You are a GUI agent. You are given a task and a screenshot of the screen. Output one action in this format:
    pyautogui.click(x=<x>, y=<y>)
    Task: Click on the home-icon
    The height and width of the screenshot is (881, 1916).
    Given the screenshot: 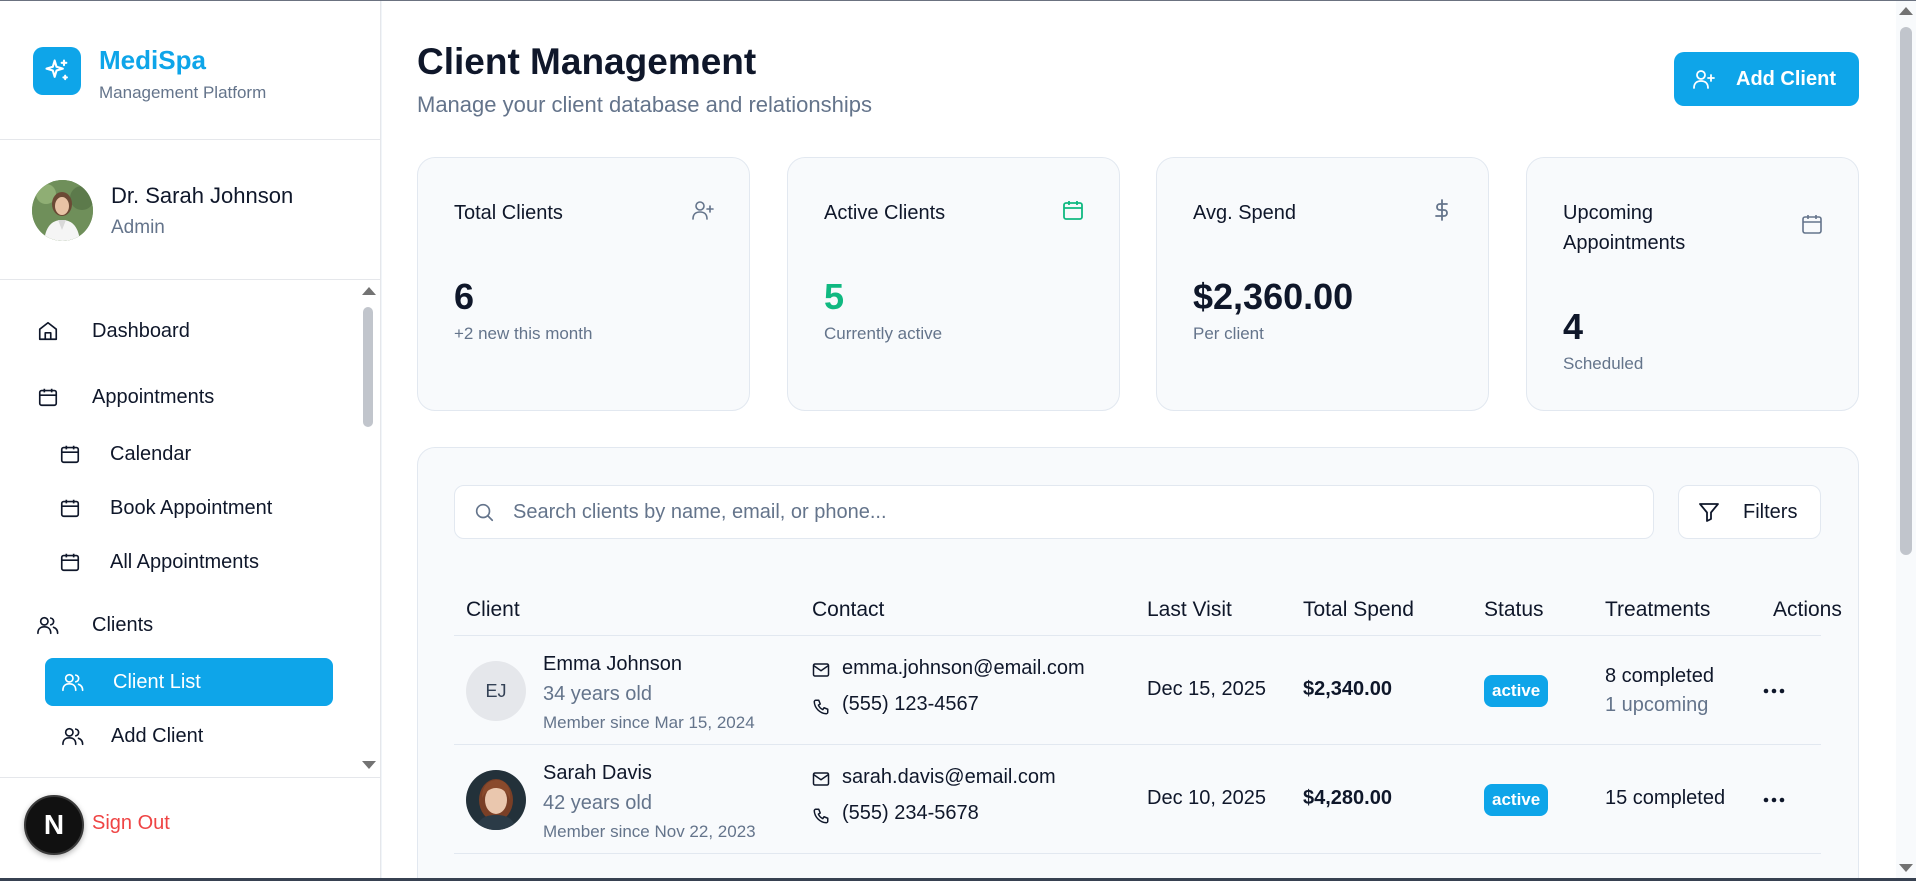 What is the action you would take?
    pyautogui.click(x=48, y=331)
    